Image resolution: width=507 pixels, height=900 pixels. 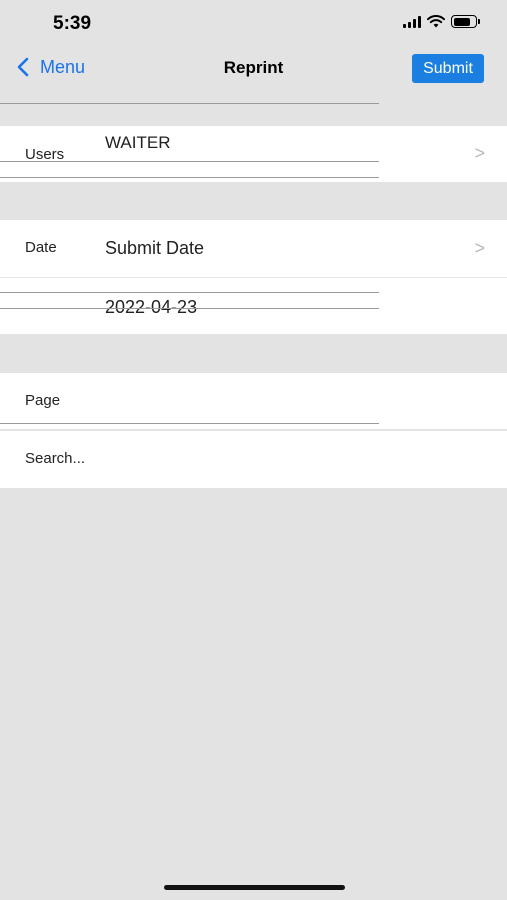 What do you see at coordinates (253, 401) in the screenshot?
I see `page-row: Page` at bounding box center [253, 401].